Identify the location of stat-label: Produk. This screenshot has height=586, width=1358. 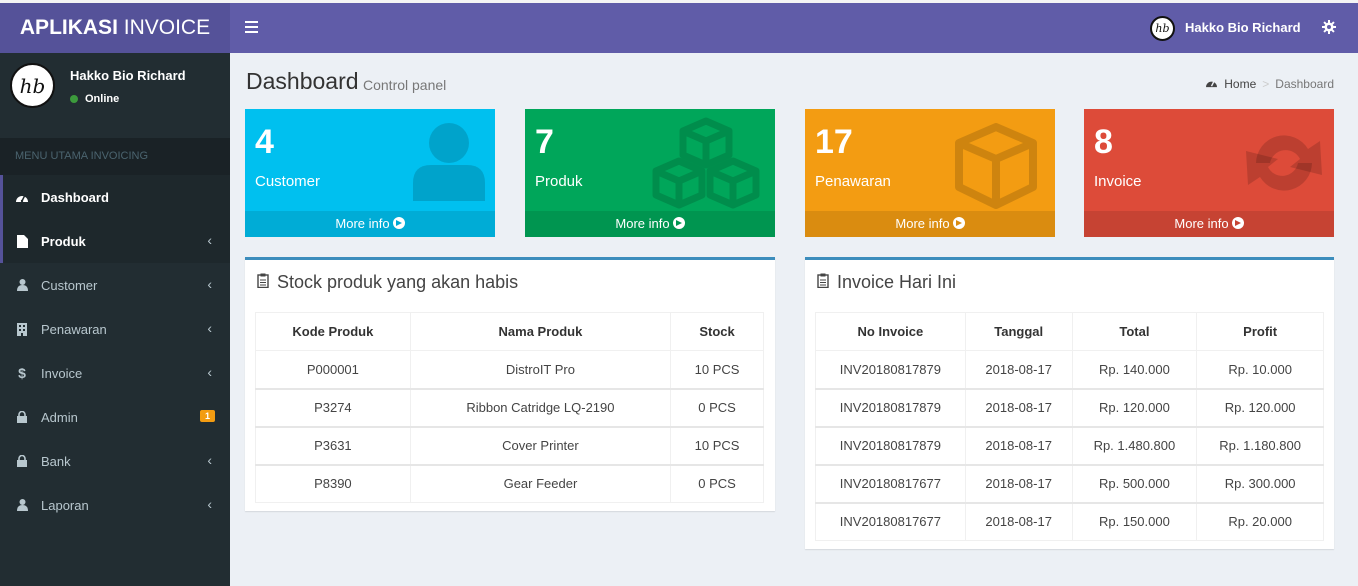
(559, 181).